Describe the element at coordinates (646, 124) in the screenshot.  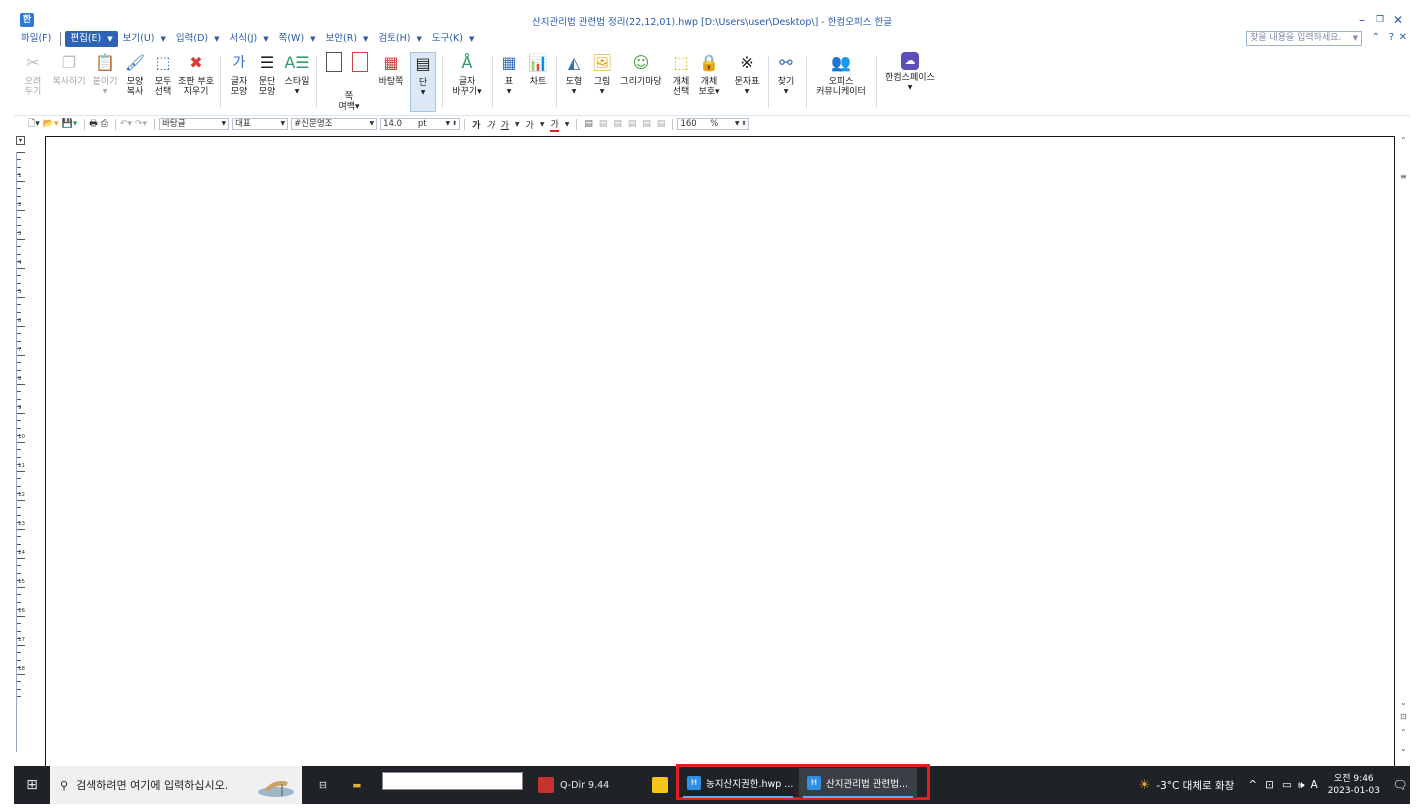
I see `distribute-icon: ▤` at that location.